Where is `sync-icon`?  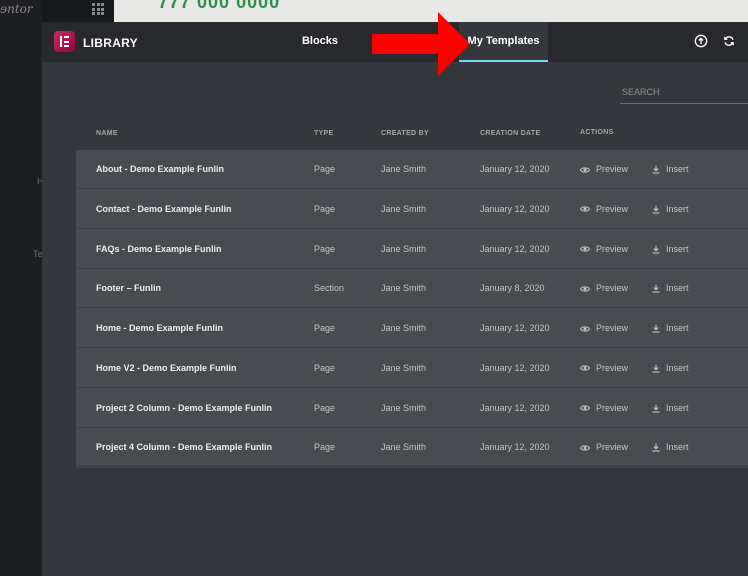
sync-icon is located at coordinates (729, 41).